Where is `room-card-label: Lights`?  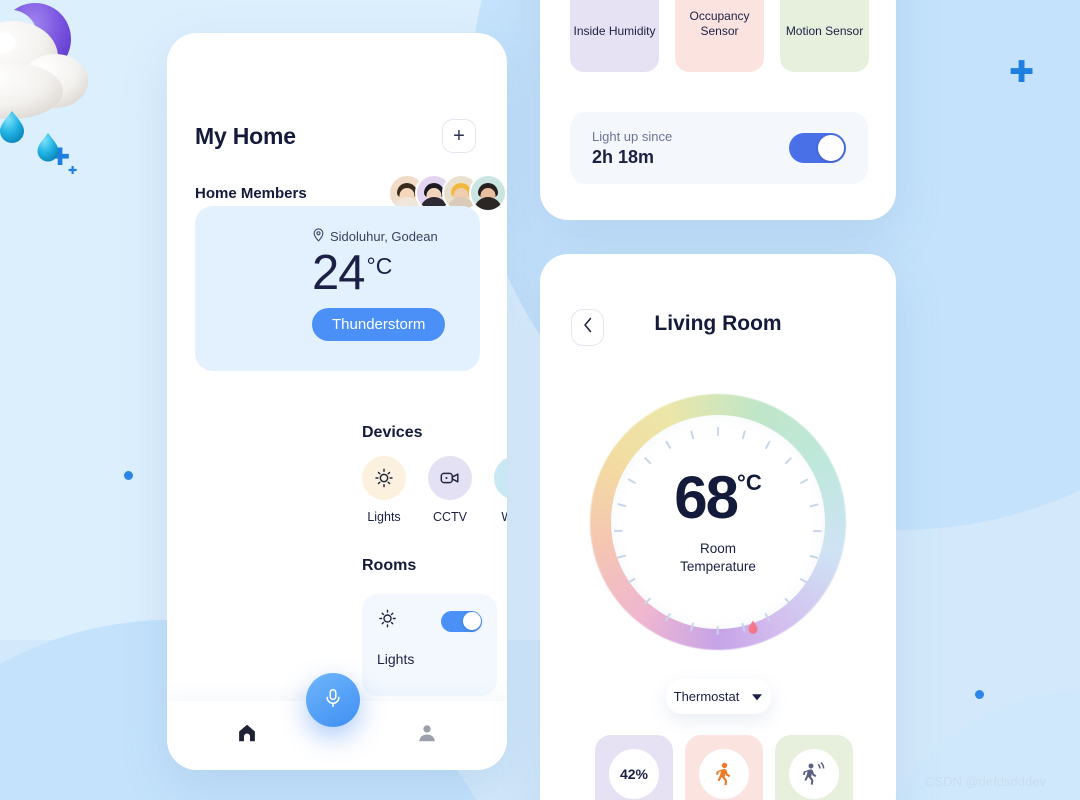 room-card-label: Lights is located at coordinates (396, 659).